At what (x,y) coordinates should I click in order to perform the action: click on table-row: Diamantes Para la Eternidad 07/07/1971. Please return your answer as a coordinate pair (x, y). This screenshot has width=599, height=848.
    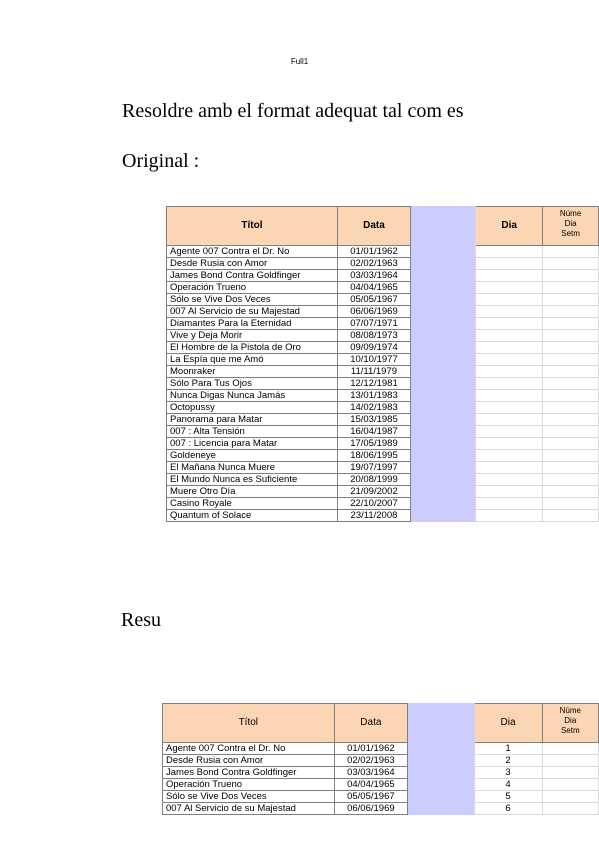
    Looking at the image, I should click on (382, 323).